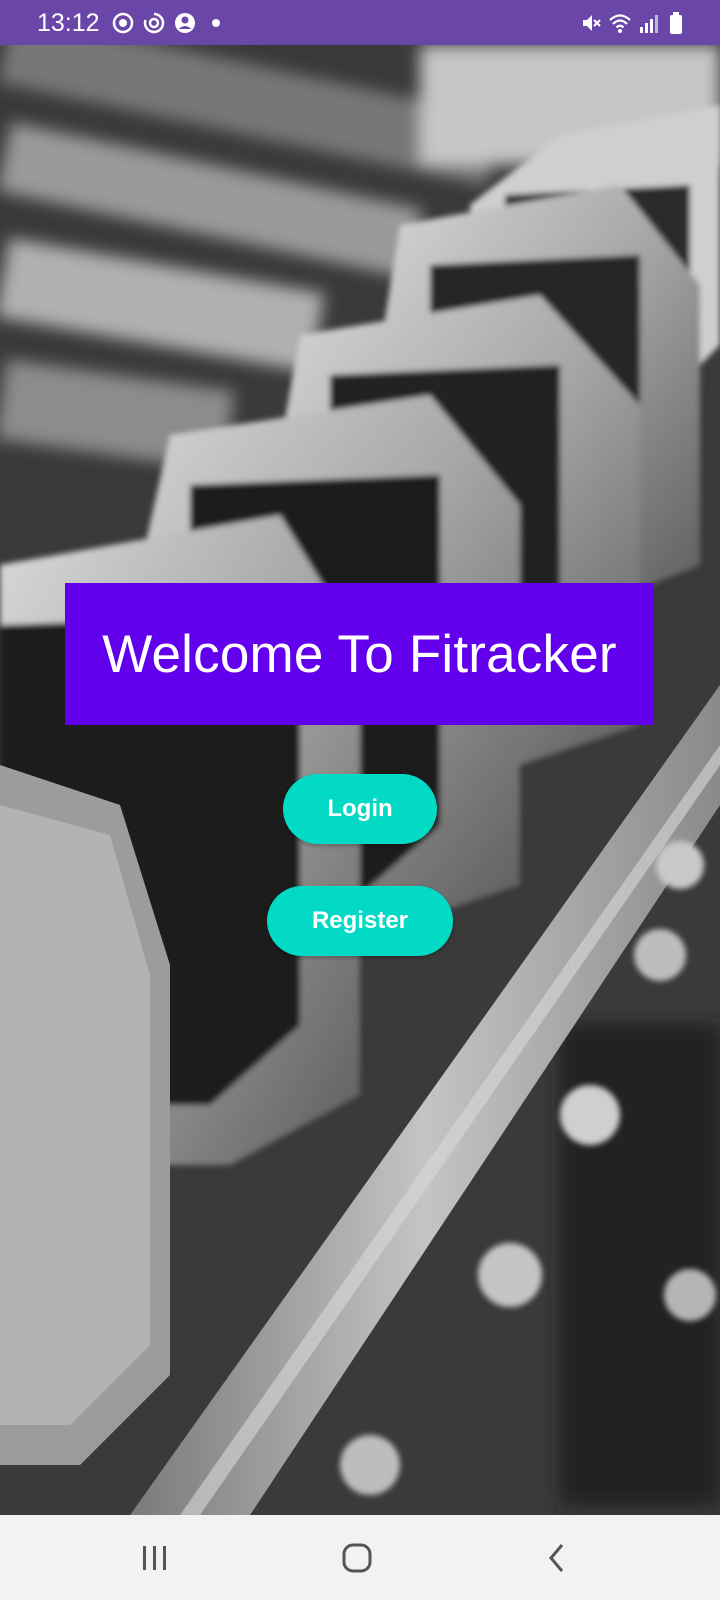 The image size is (720, 1600). I want to click on recents-icon, so click(154, 1557).